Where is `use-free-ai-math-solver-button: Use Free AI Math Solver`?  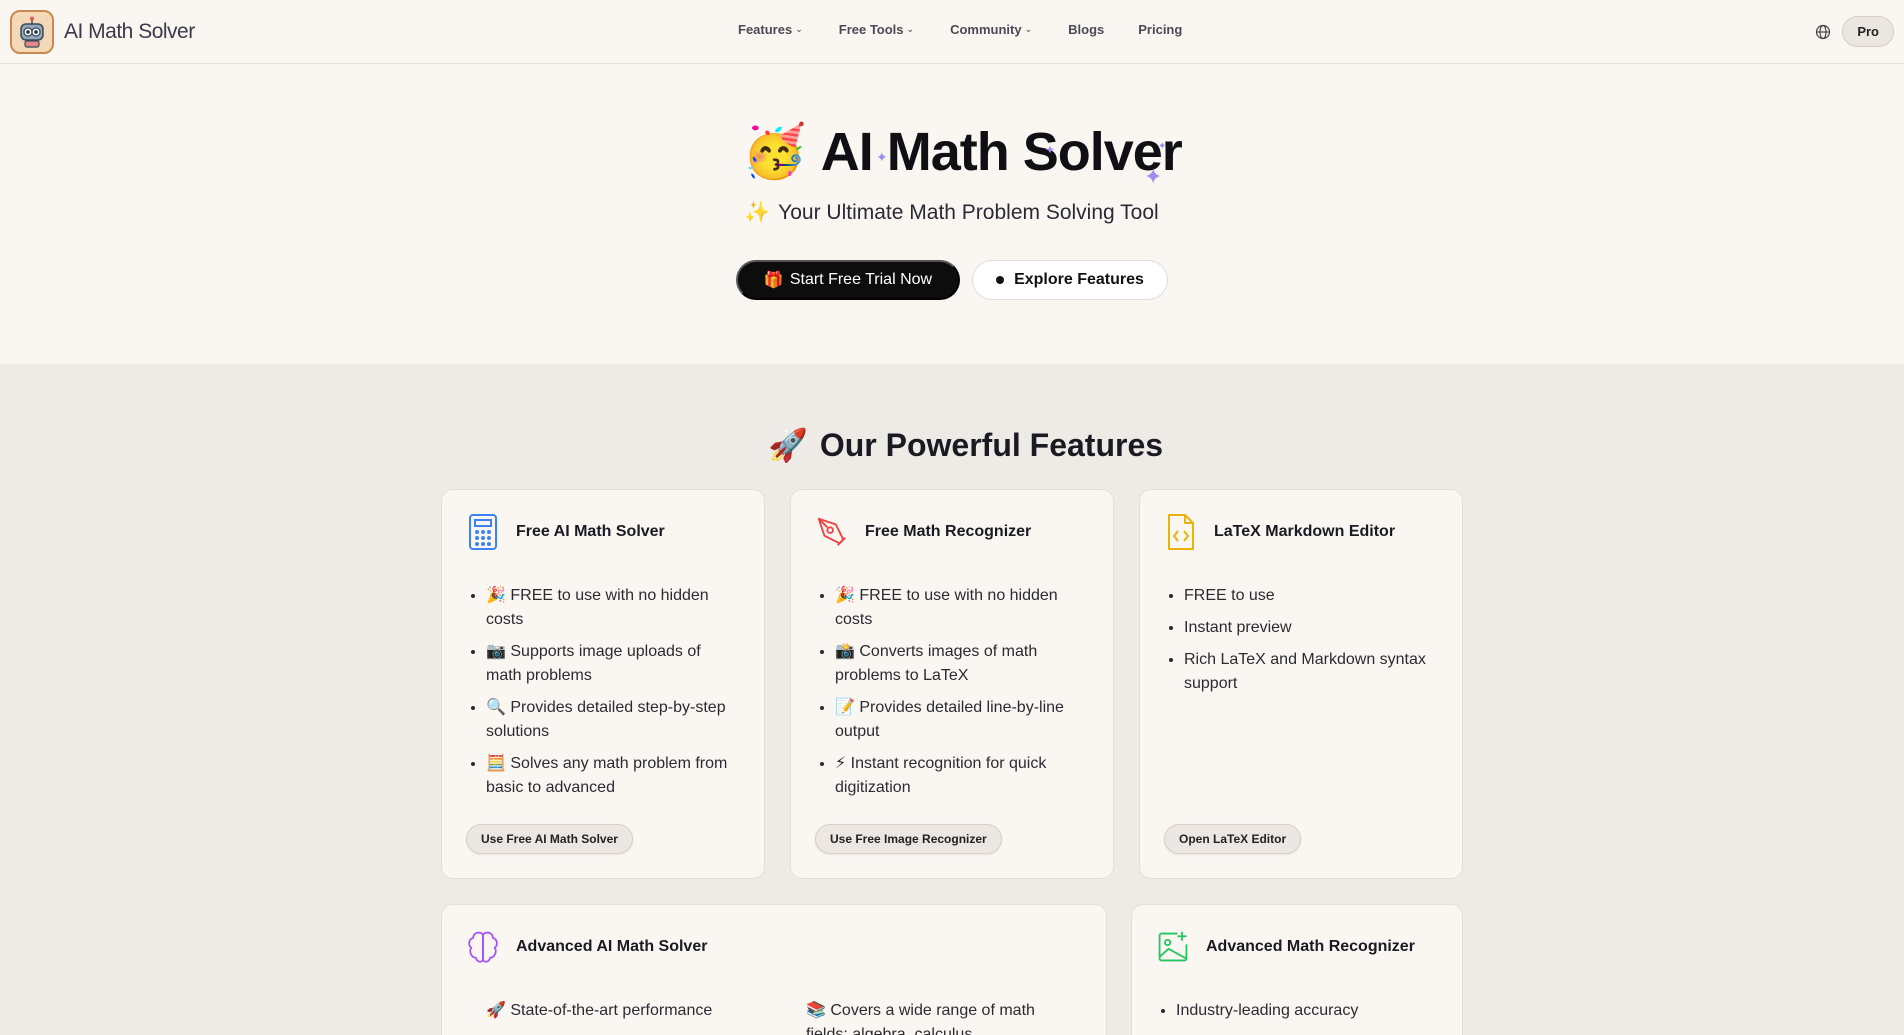 use-free-ai-math-solver-button: Use Free AI Math Solver is located at coordinates (549, 839).